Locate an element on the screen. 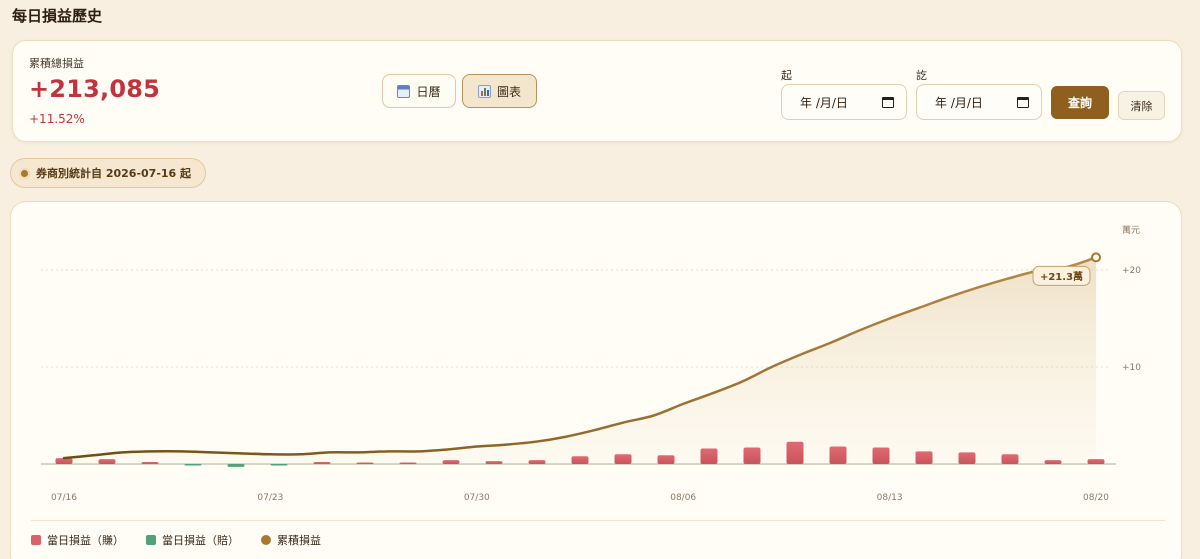 The height and width of the screenshot is (559, 1200). legend-label-loss: 當日損益（賠） is located at coordinates (200, 540).